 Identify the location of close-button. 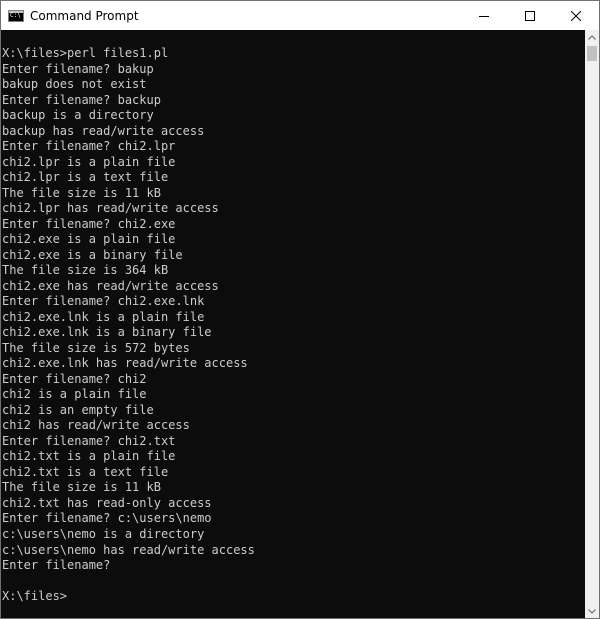
(576, 15).